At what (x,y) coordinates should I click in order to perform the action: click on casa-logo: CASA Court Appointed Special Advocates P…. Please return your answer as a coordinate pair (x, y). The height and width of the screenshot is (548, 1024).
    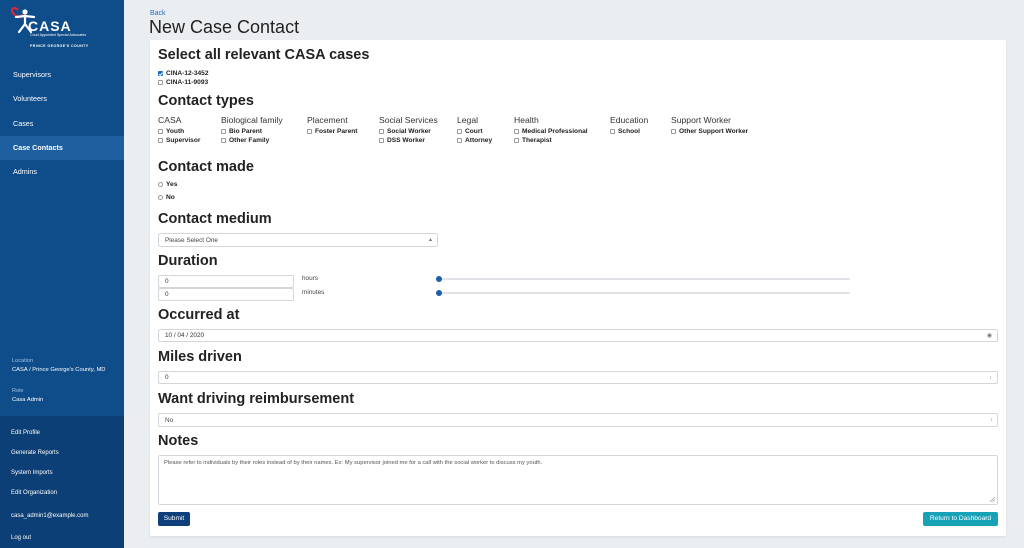
    Looking at the image, I should click on (60, 27).